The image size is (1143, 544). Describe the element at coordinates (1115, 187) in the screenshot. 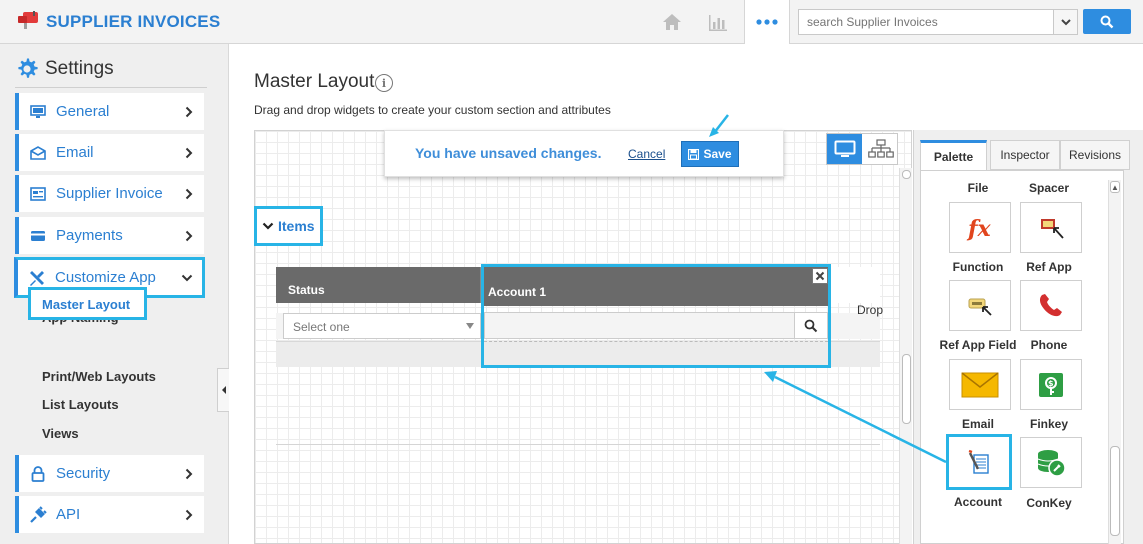

I see `scroll-up-button: ▲` at that location.